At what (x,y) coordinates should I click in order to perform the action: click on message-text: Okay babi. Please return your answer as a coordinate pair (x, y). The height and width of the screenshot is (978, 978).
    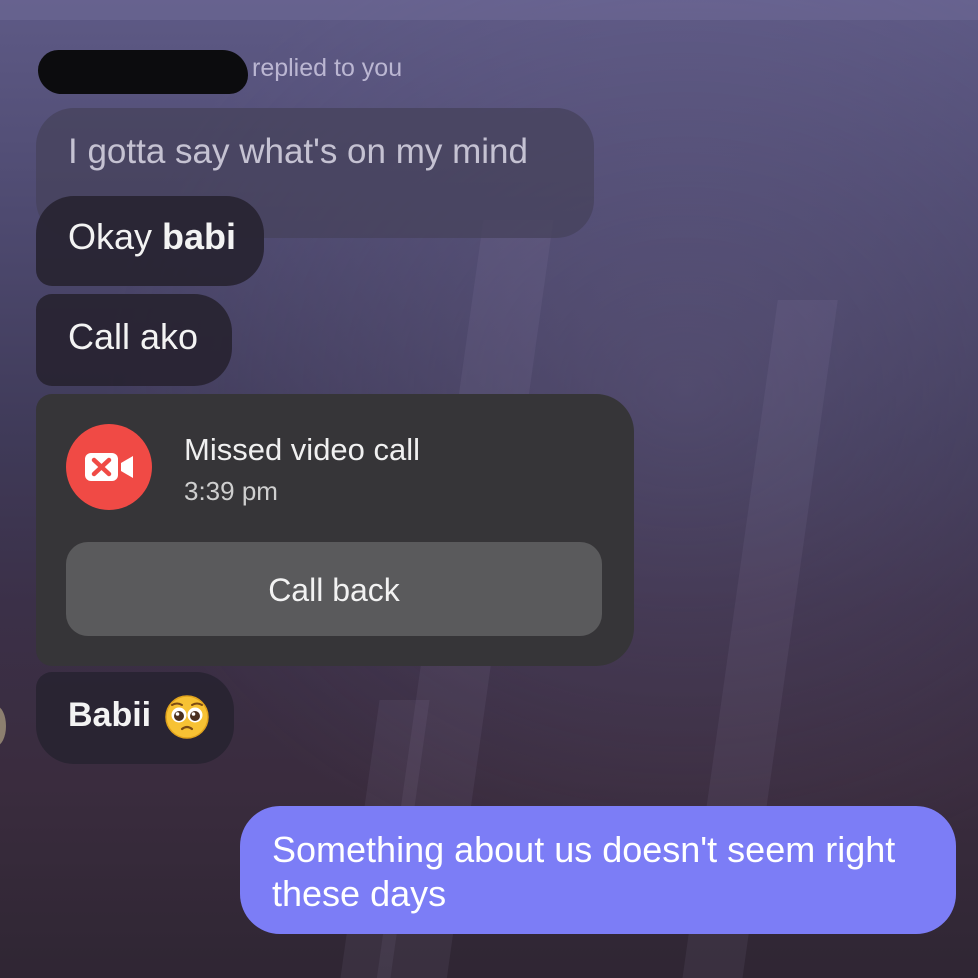
    Looking at the image, I should click on (152, 237).